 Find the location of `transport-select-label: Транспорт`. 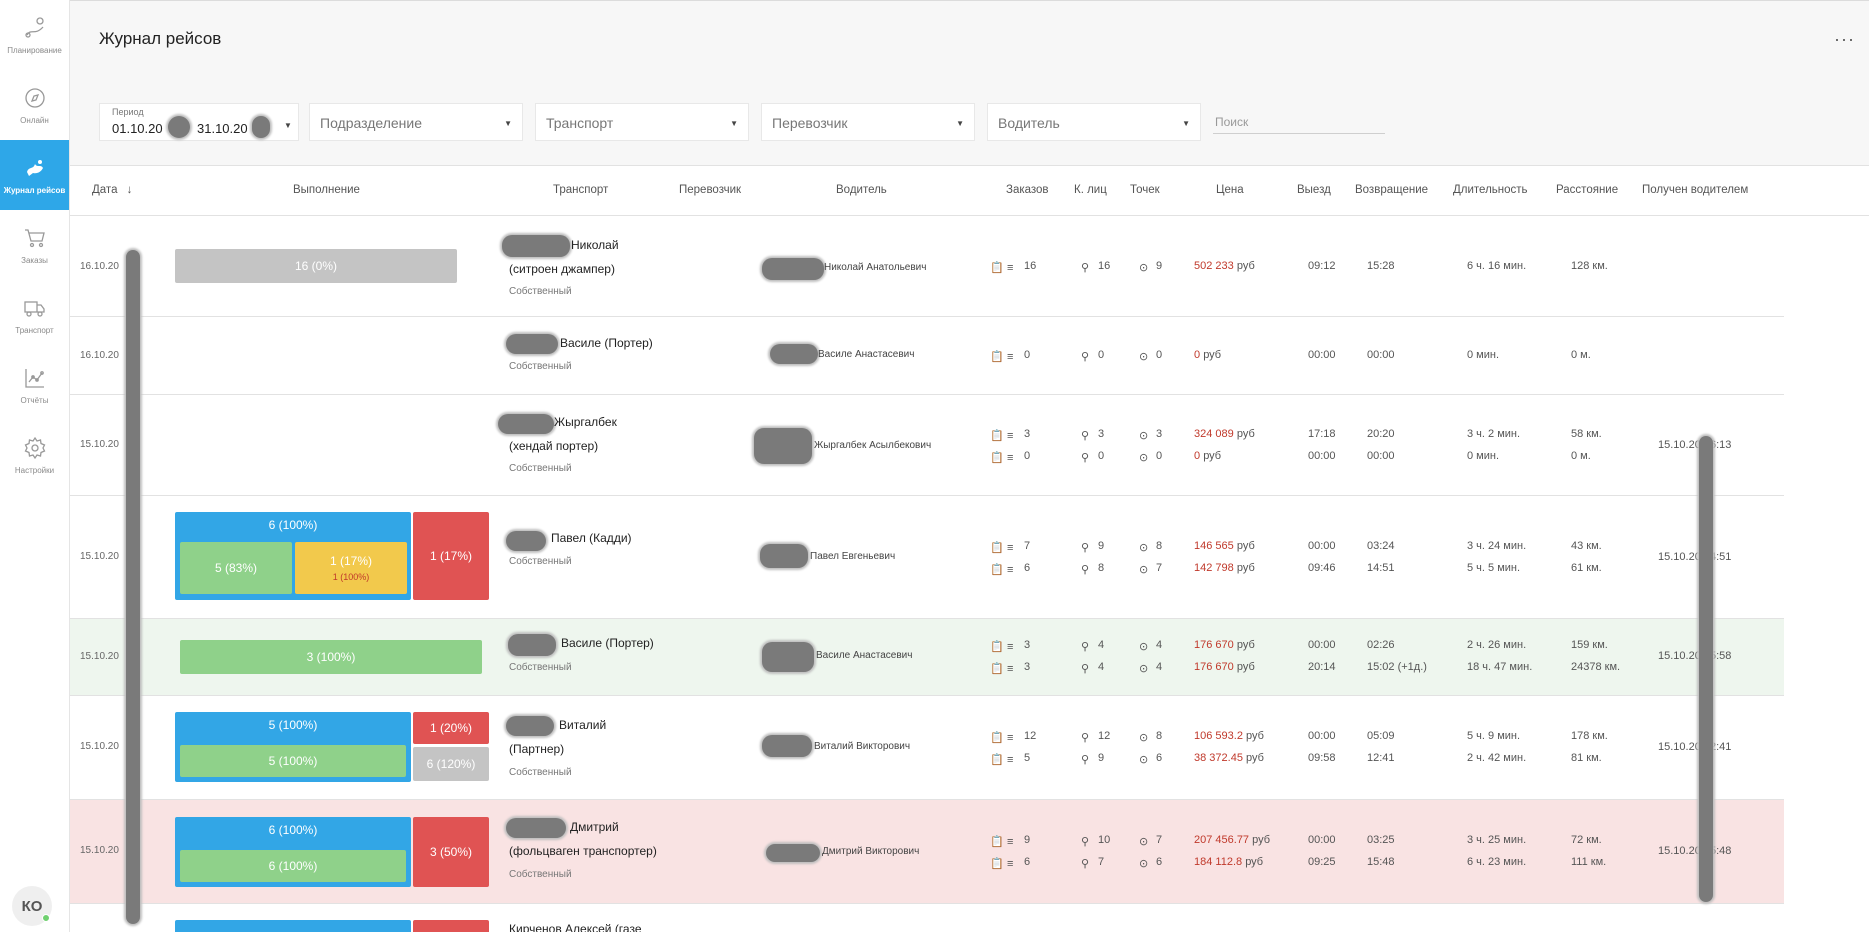

transport-select-label: Транспорт is located at coordinates (580, 123).